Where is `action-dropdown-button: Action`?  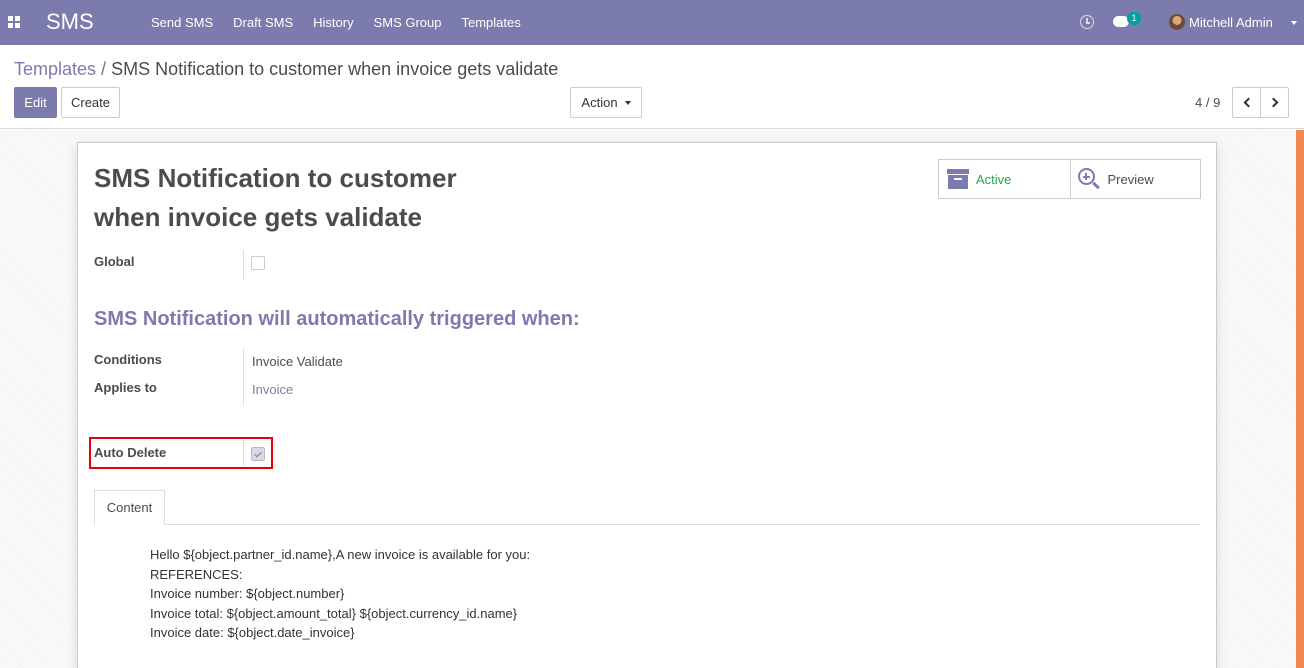
action-dropdown-button: Action is located at coordinates (606, 102).